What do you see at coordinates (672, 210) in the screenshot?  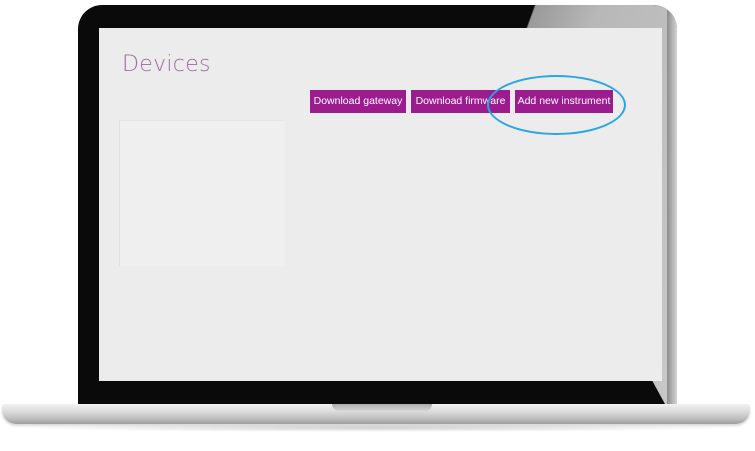 I see `lid-edge` at bounding box center [672, 210].